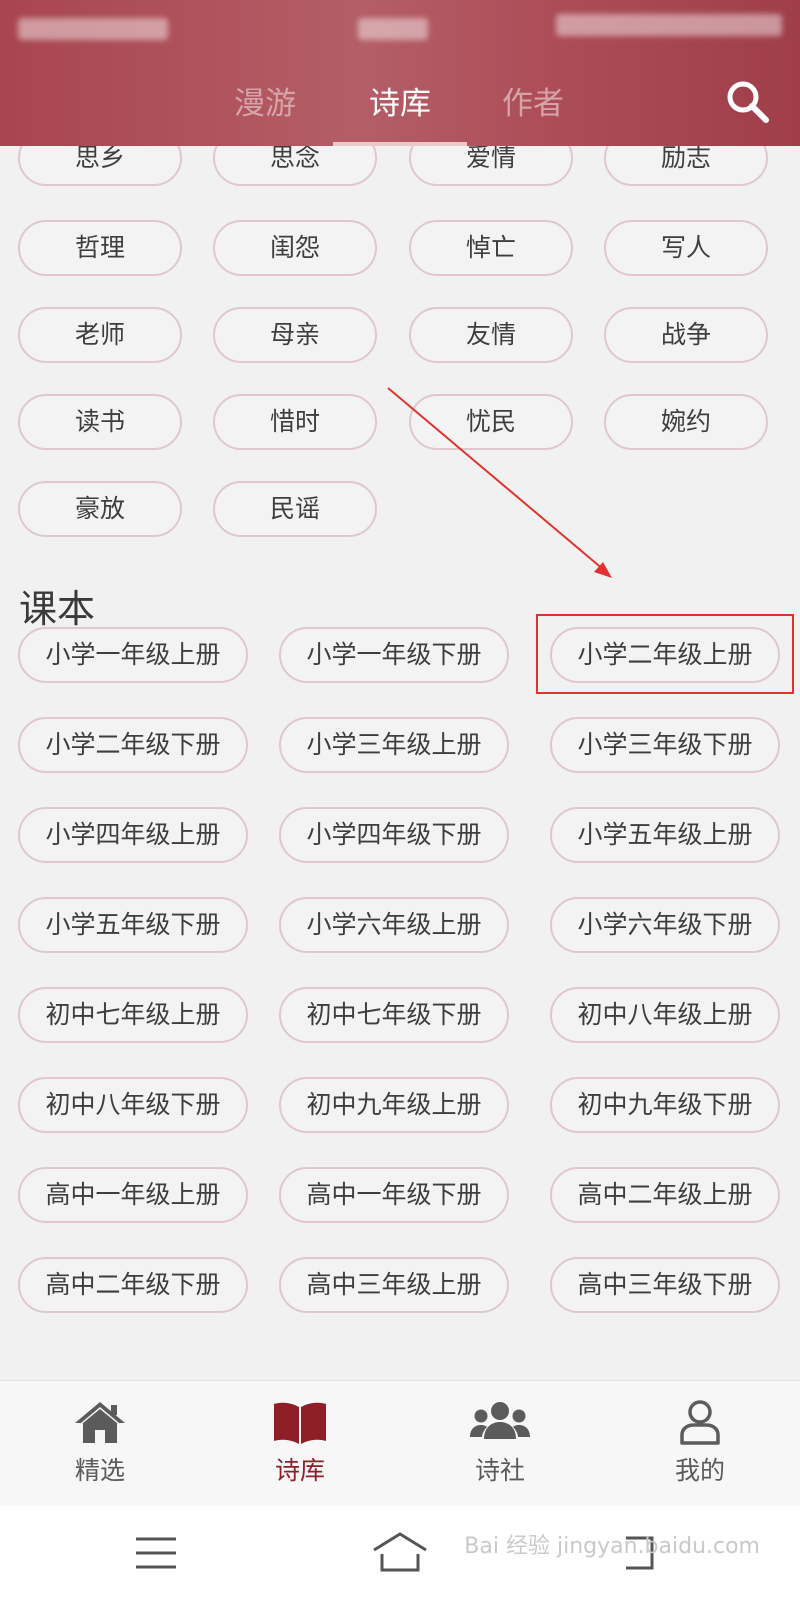  Describe the element at coordinates (394, 745) in the screenshot. I see `textbook-chip: 小学三年级上册` at that location.